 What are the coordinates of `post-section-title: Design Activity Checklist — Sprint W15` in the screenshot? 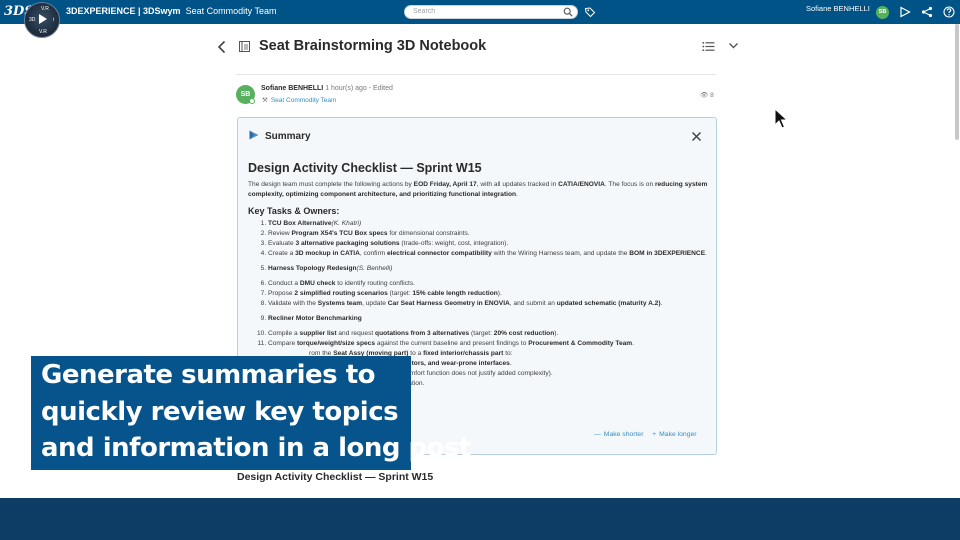 It's located at (335, 477).